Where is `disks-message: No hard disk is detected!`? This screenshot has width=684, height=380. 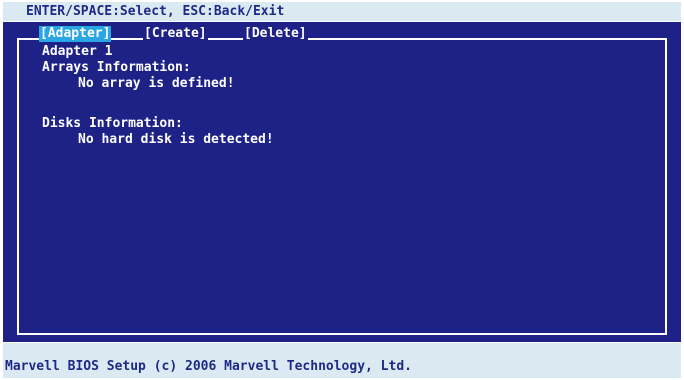 disks-message: No hard disk is detected! is located at coordinates (176, 139).